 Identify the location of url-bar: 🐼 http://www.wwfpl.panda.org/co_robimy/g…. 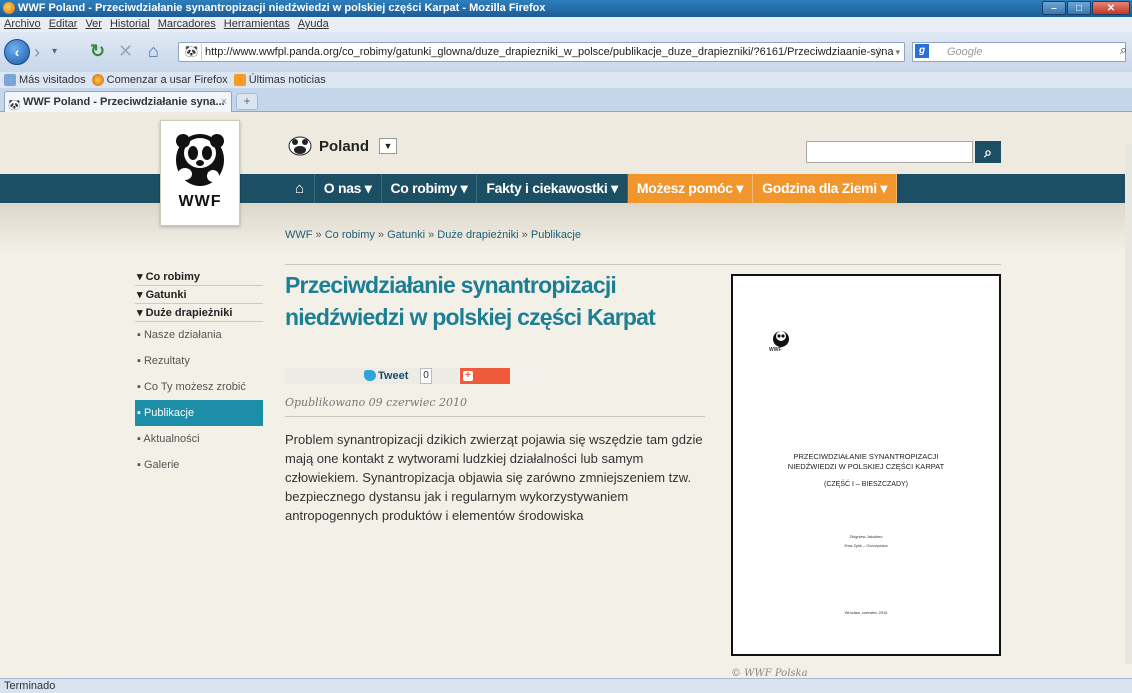
(541, 52).